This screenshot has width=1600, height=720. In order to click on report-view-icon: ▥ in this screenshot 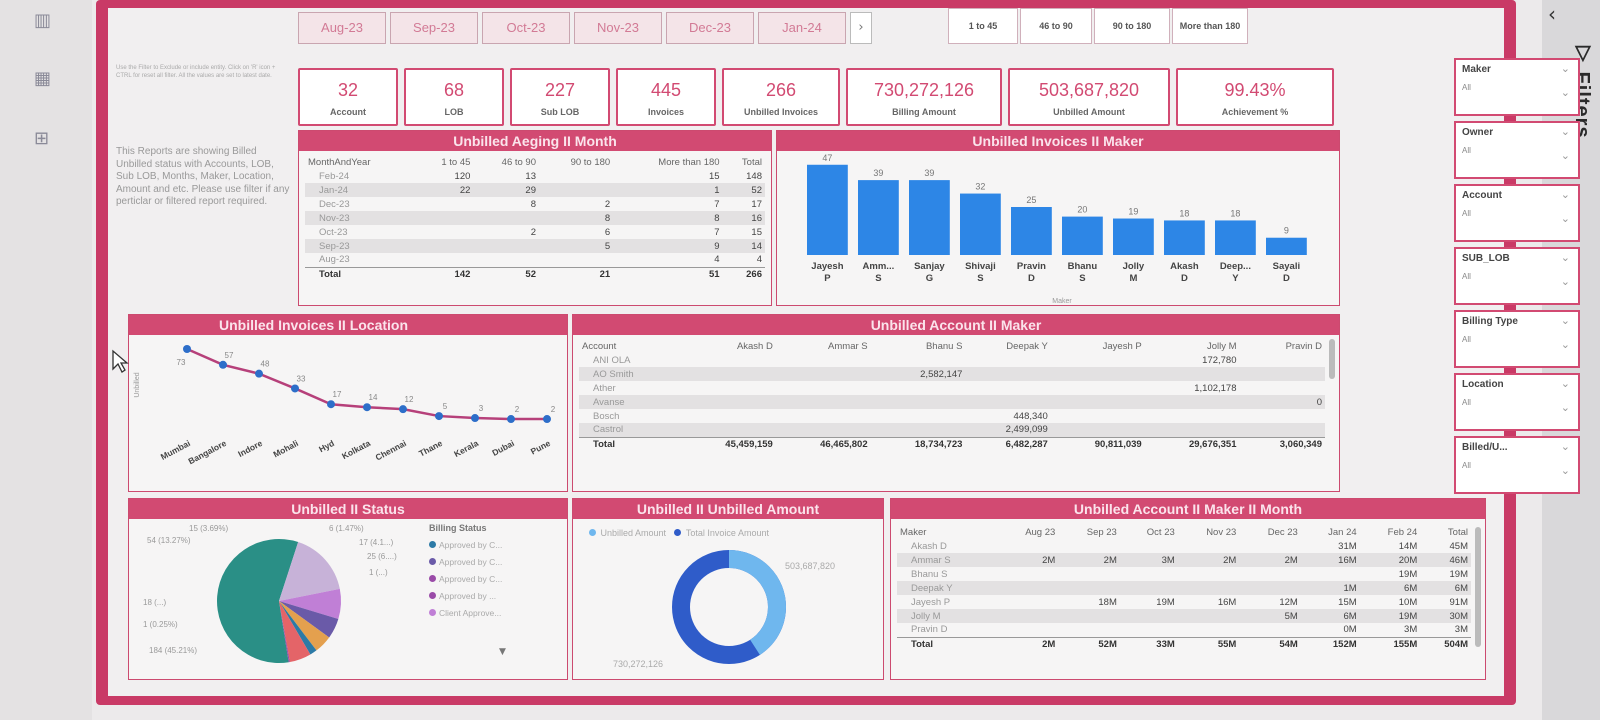, I will do `click(49, 21)`.